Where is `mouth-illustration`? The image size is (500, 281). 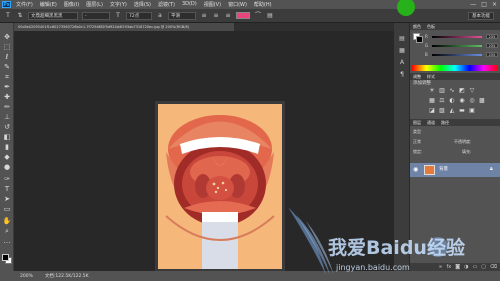
mouth-illustration is located at coordinates (220, 186).